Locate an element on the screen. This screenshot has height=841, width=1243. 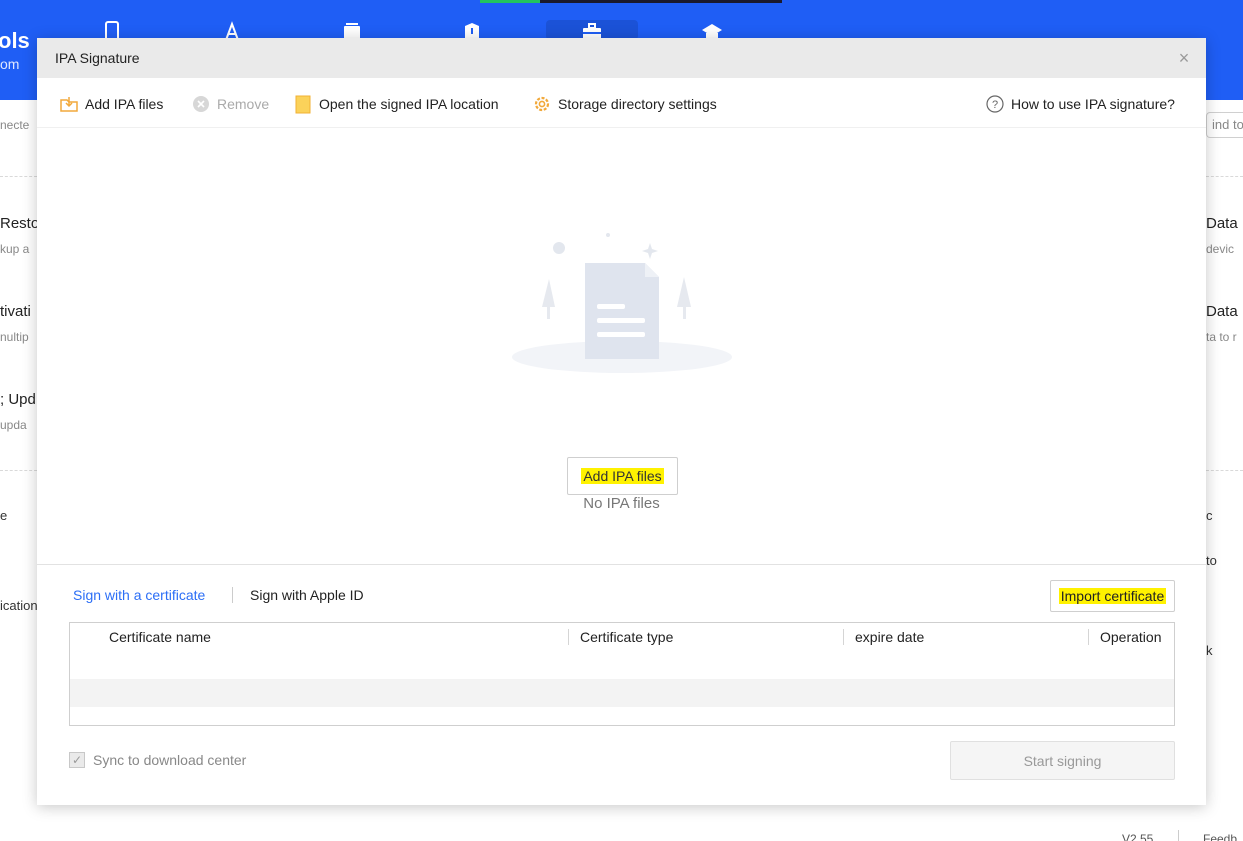
help-circle-icon: ? is located at coordinates (995, 104).